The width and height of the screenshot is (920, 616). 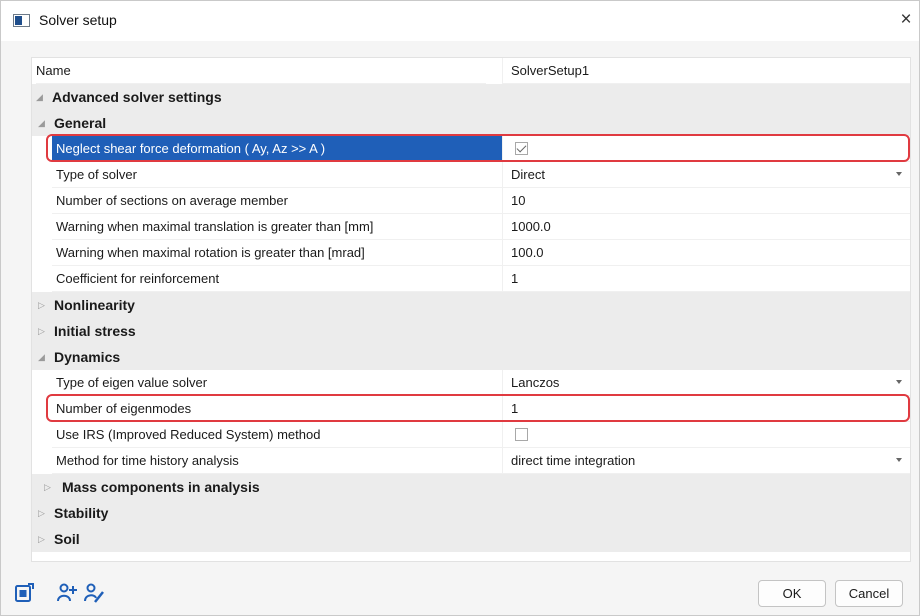 What do you see at coordinates (471, 97) in the screenshot?
I see `group-advanced-solver-settings: ◢ Advanced solver settings` at bounding box center [471, 97].